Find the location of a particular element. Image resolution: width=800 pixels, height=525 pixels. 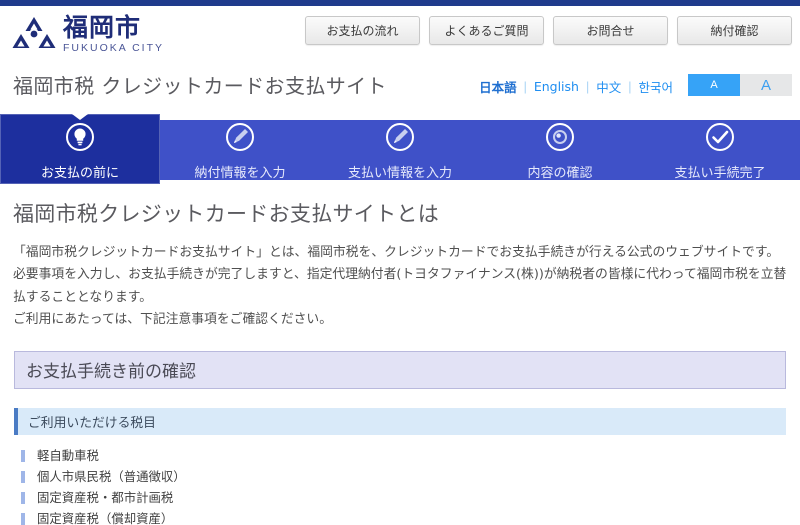

lang-item-ko: 한국어 is located at coordinates (655, 86).